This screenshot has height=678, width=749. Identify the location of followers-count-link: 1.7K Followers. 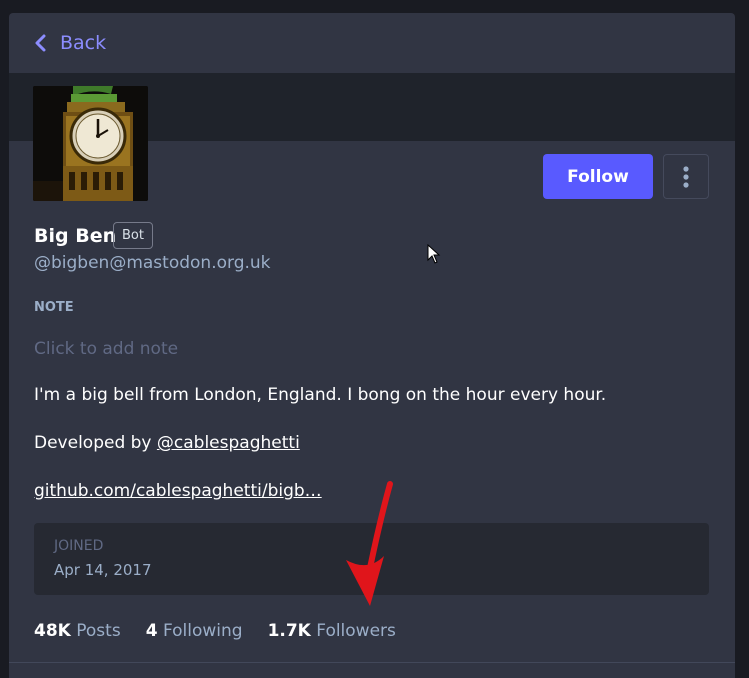
(332, 631).